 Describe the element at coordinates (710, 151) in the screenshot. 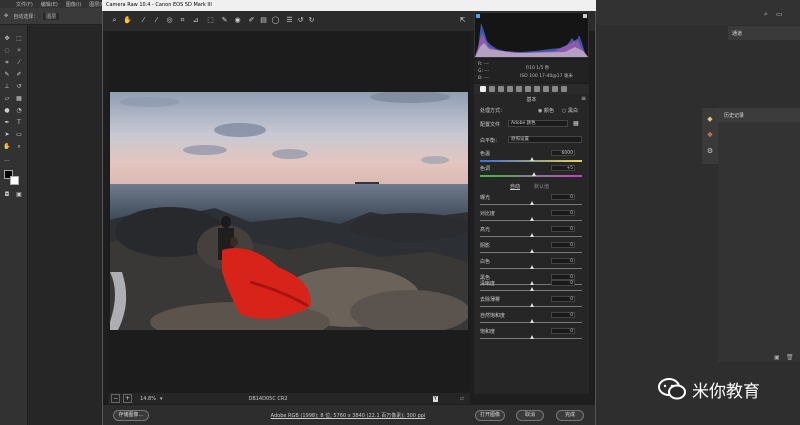

I see `properties-icon: ⚙` at that location.